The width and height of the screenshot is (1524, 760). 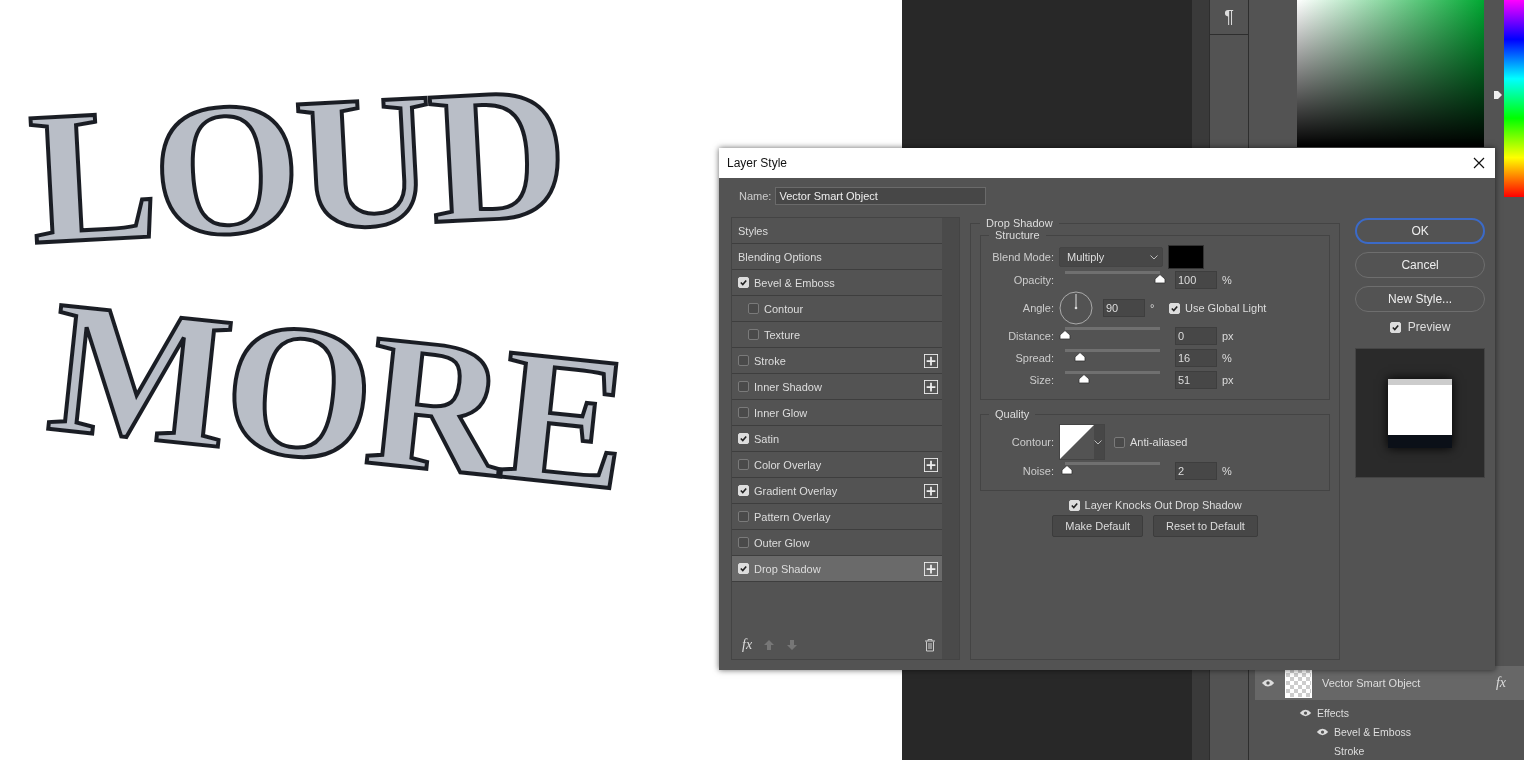 I want to click on style-list-item: Color Overlay, so click(x=837, y=465).